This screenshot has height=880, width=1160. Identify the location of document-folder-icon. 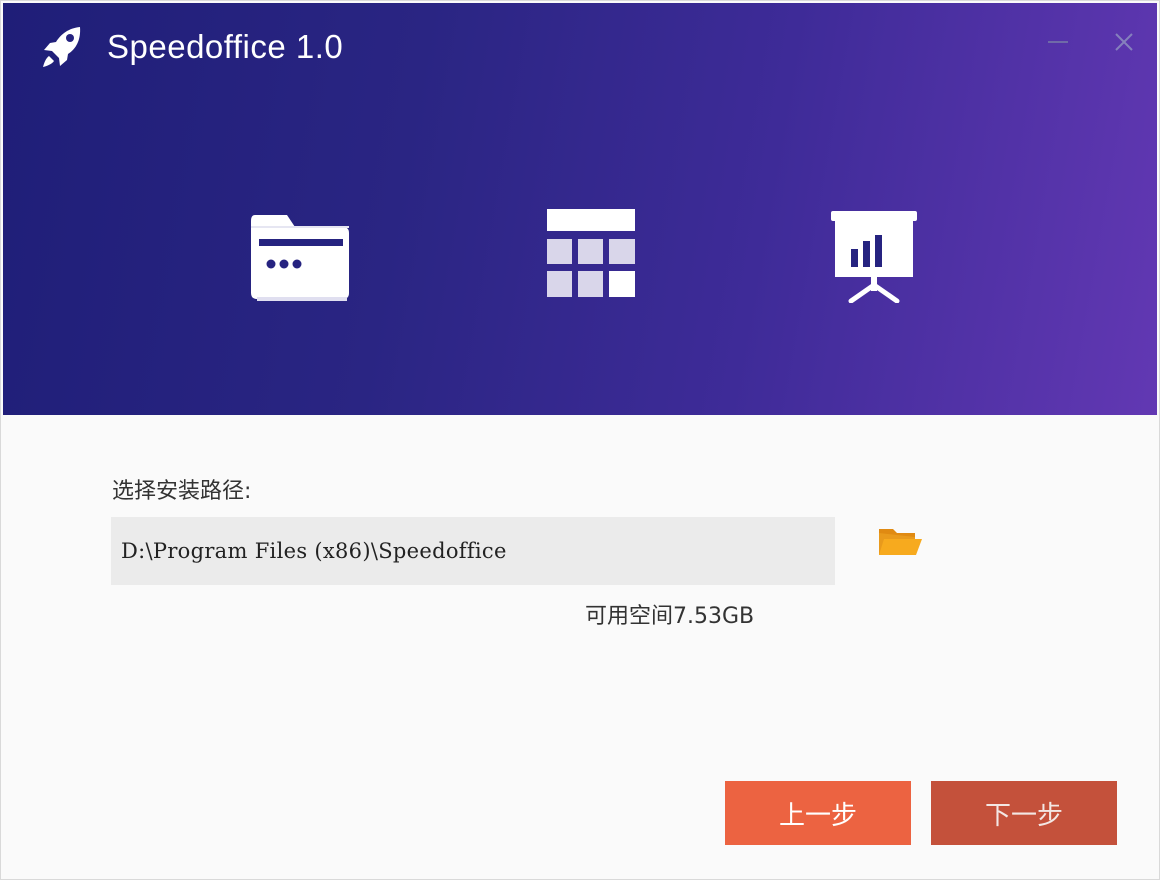
(300, 258).